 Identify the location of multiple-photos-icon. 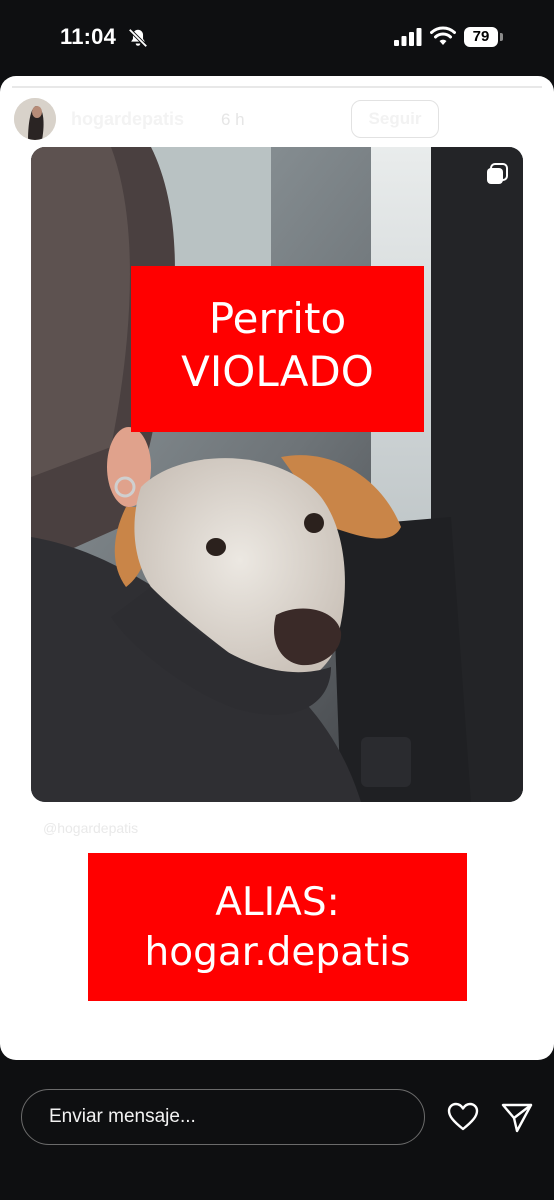
(497, 173).